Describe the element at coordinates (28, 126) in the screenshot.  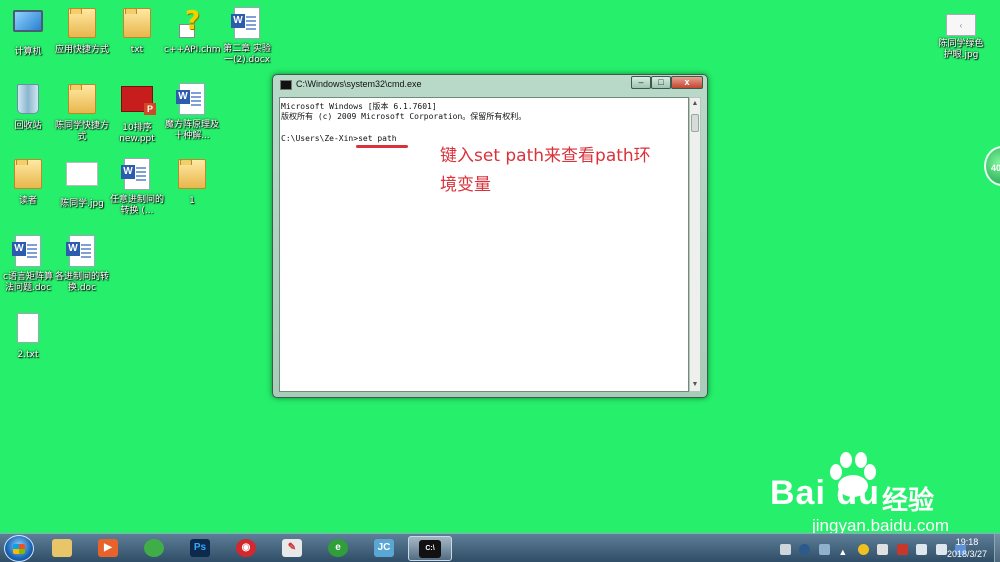
I see `desktop-icon-label: 回收站` at that location.